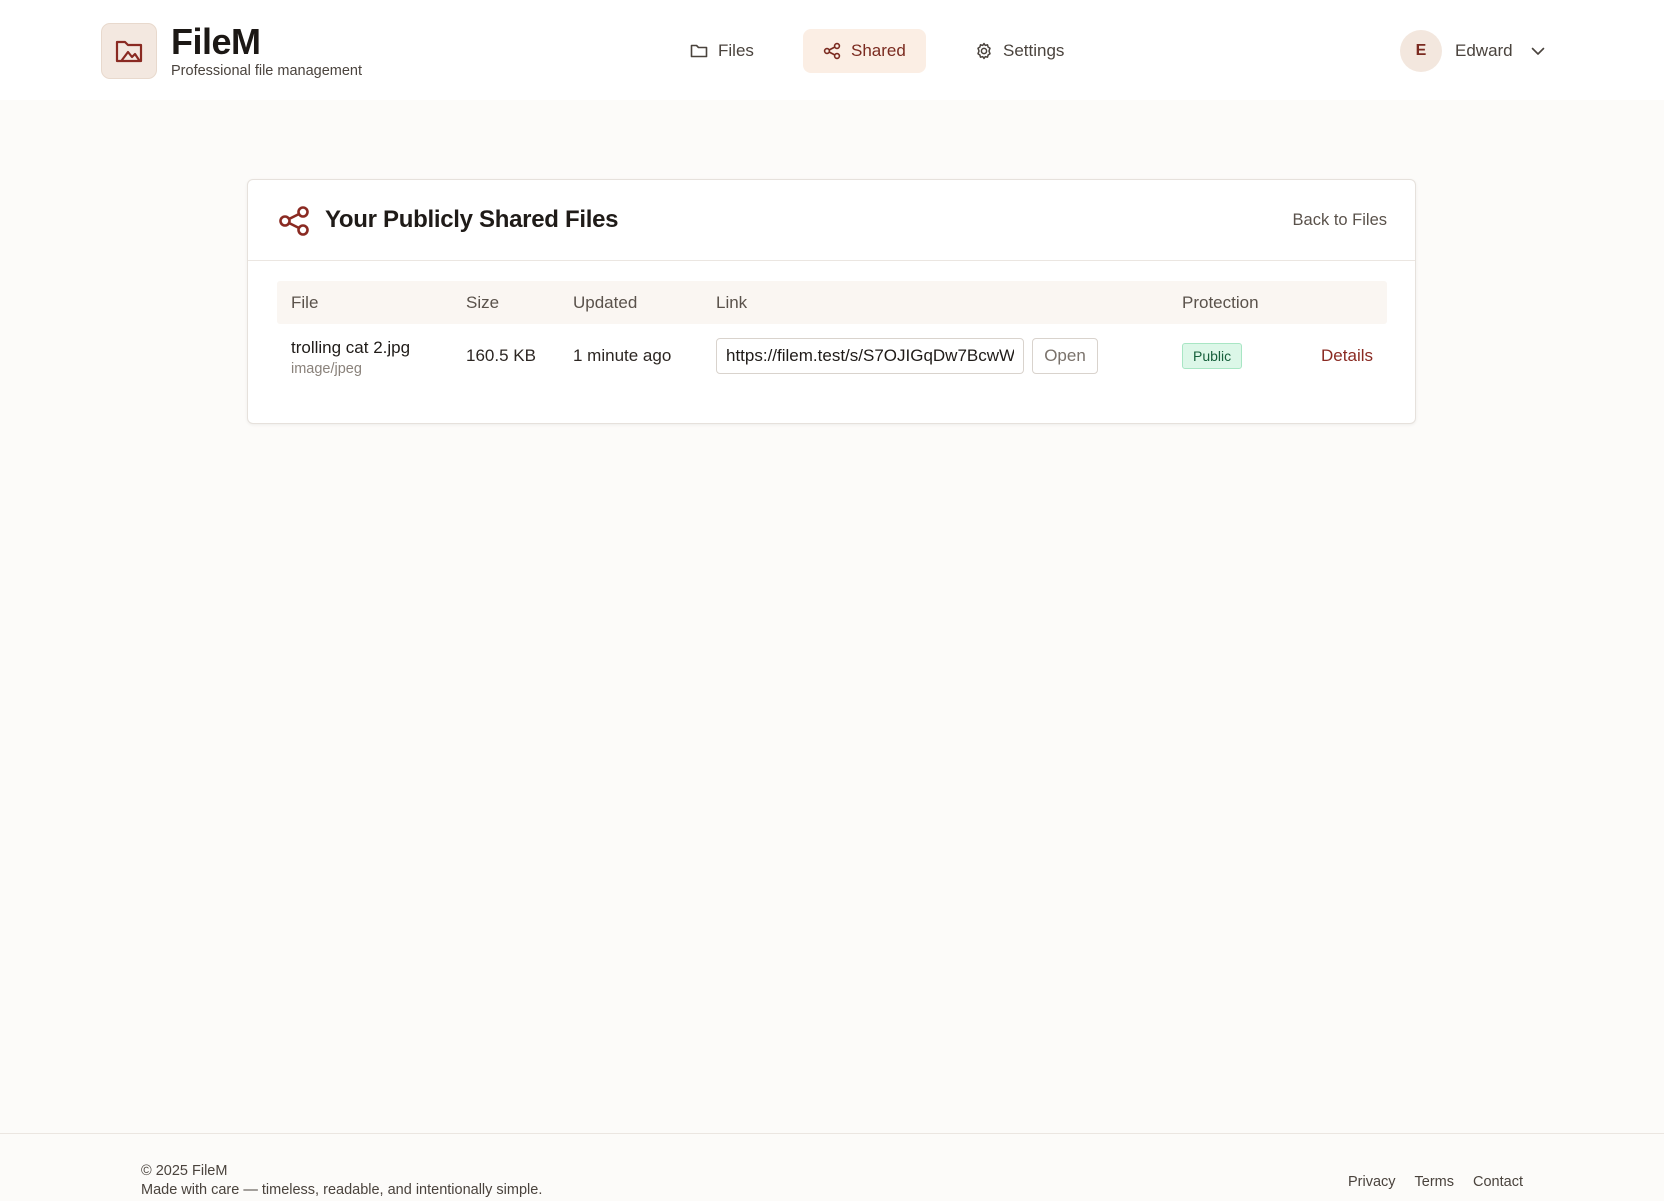  I want to click on file-type: image/jpeg, so click(326, 369).